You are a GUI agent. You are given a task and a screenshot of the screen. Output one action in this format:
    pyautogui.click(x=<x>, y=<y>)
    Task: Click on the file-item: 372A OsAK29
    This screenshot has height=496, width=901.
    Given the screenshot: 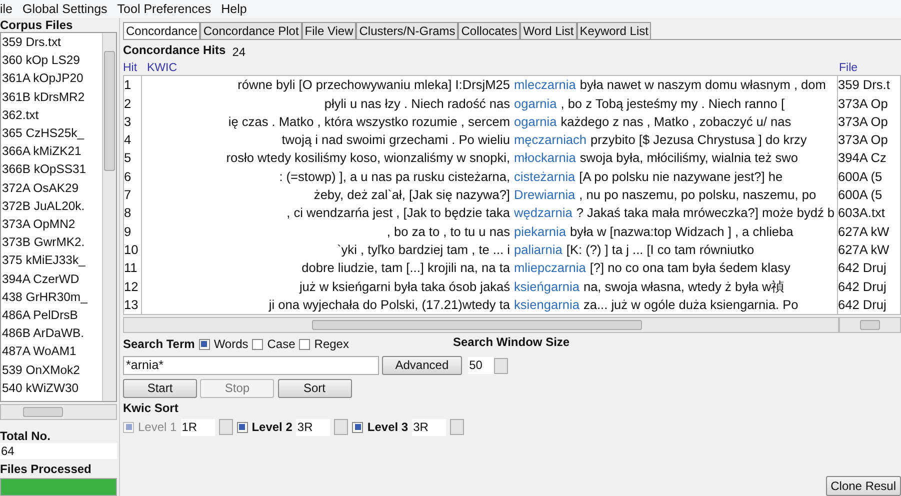 What is the action you would take?
    pyautogui.click(x=51, y=187)
    